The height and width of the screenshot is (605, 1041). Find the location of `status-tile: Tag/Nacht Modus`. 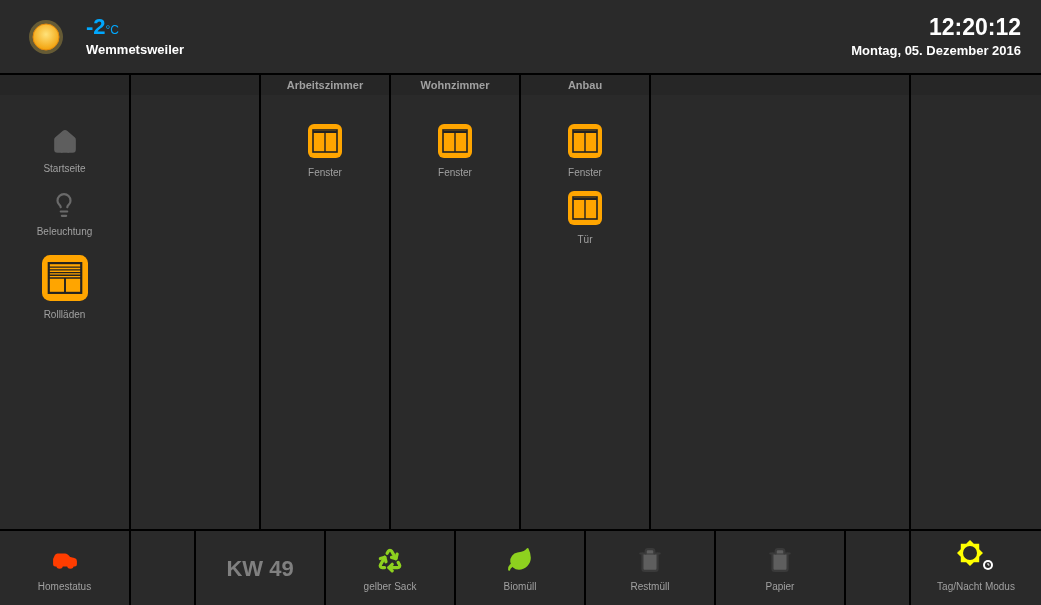

status-tile: Tag/Nacht Modus is located at coordinates (976, 568).